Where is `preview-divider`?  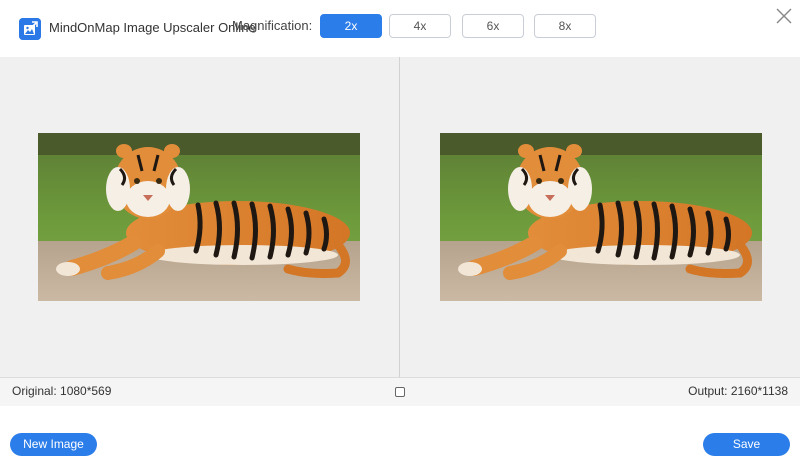
preview-divider is located at coordinates (399, 217).